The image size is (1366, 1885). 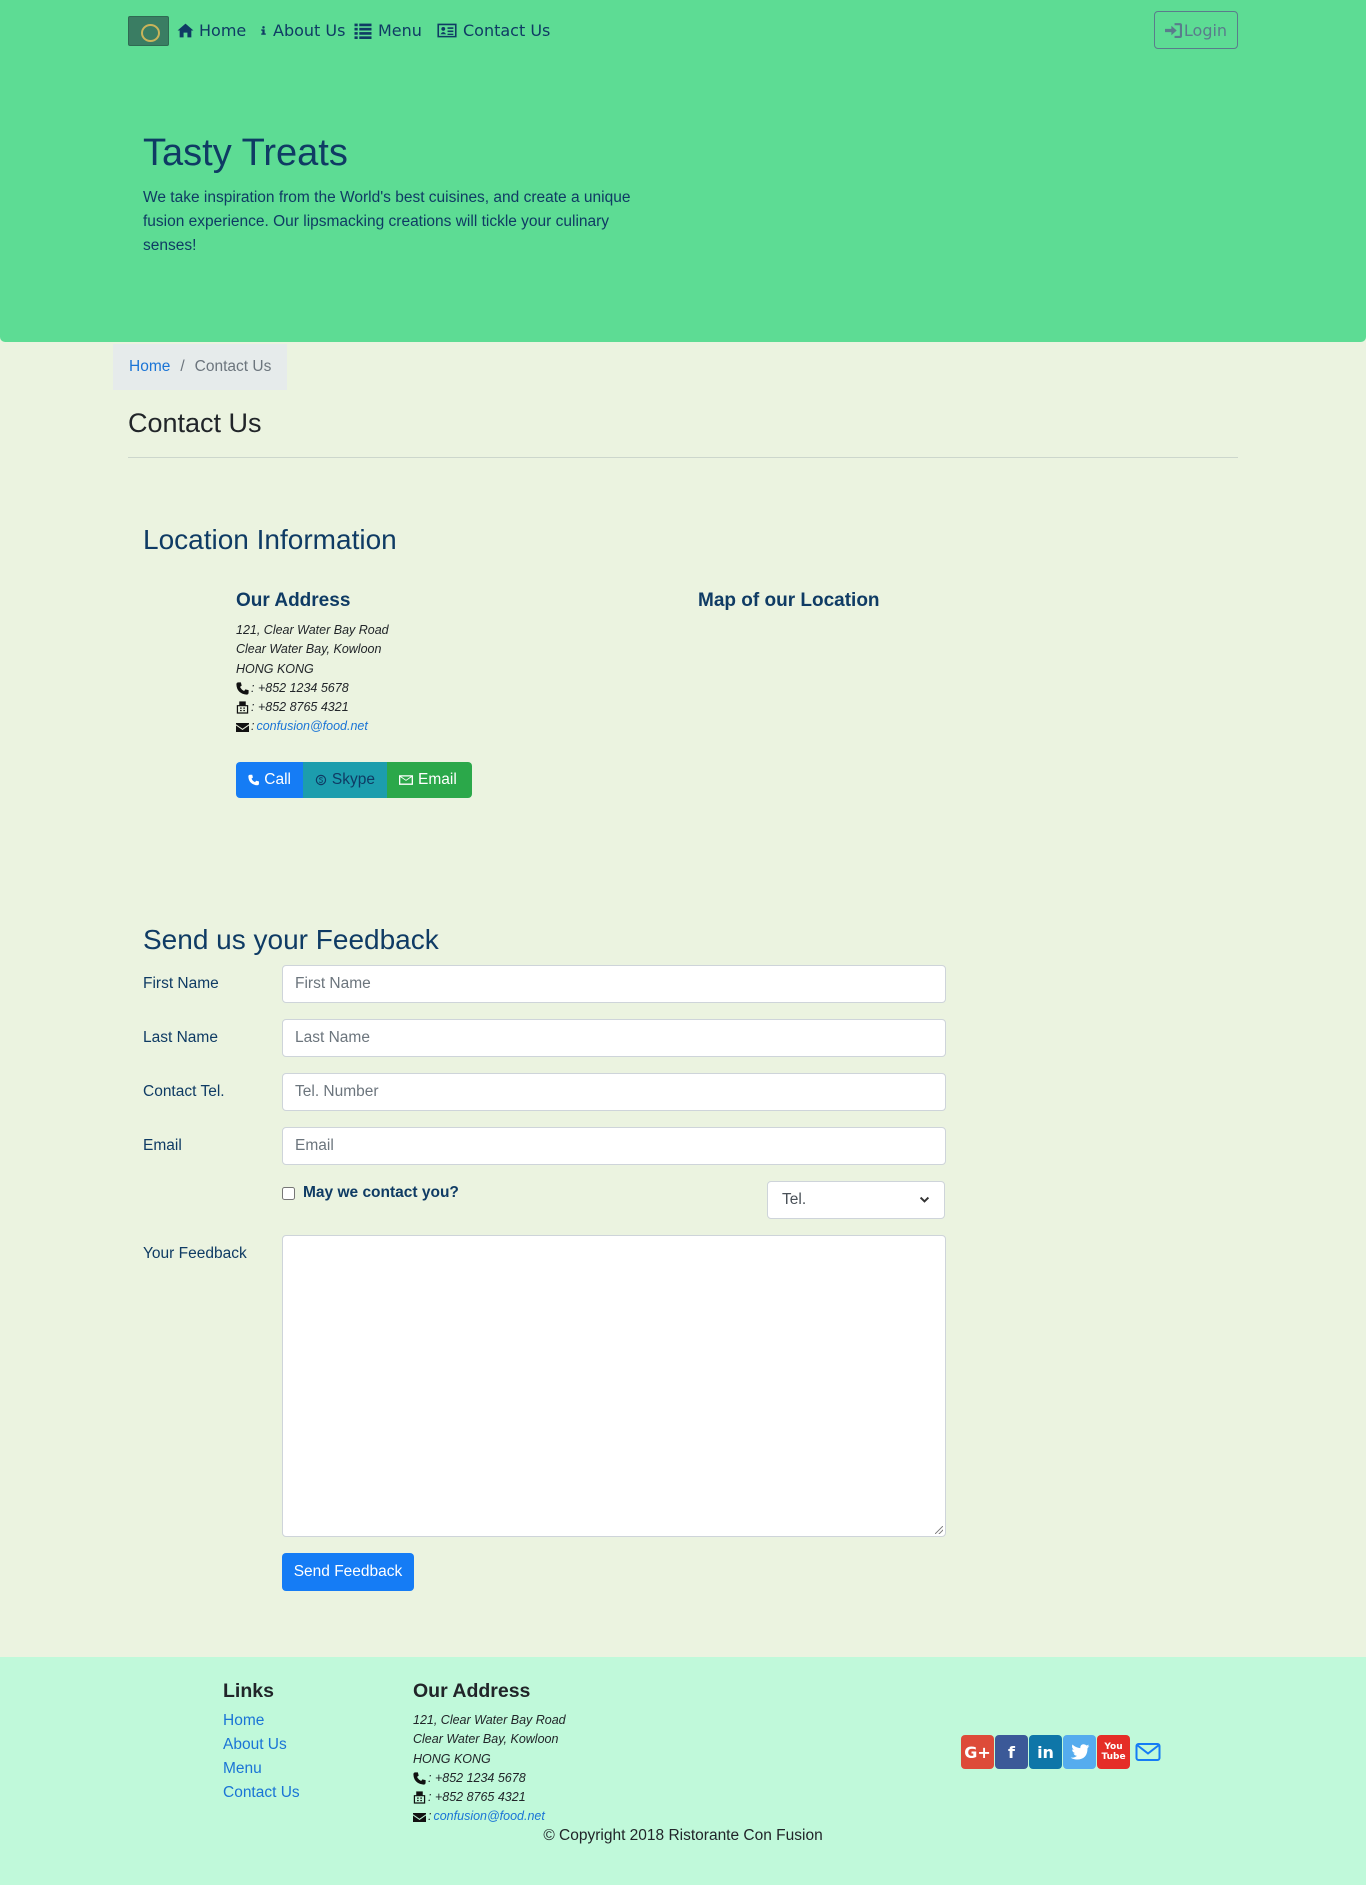 What do you see at coordinates (261, 1792) in the screenshot?
I see `footer-link-contact: Contact Us` at bounding box center [261, 1792].